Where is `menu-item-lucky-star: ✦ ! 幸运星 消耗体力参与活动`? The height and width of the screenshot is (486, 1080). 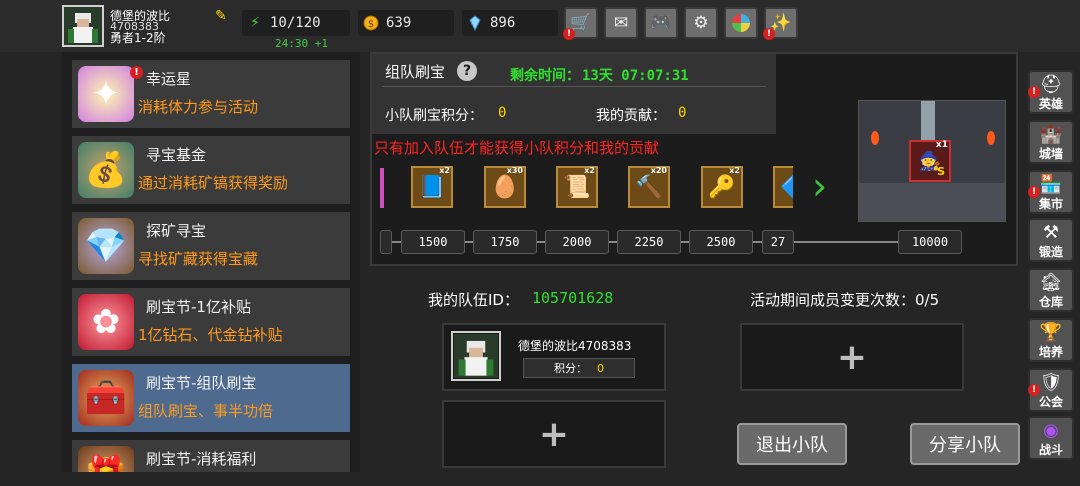
menu-item-lucky-star: ✦ ! 幸运星 消耗体力参与活动 is located at coordinates (211, 94).